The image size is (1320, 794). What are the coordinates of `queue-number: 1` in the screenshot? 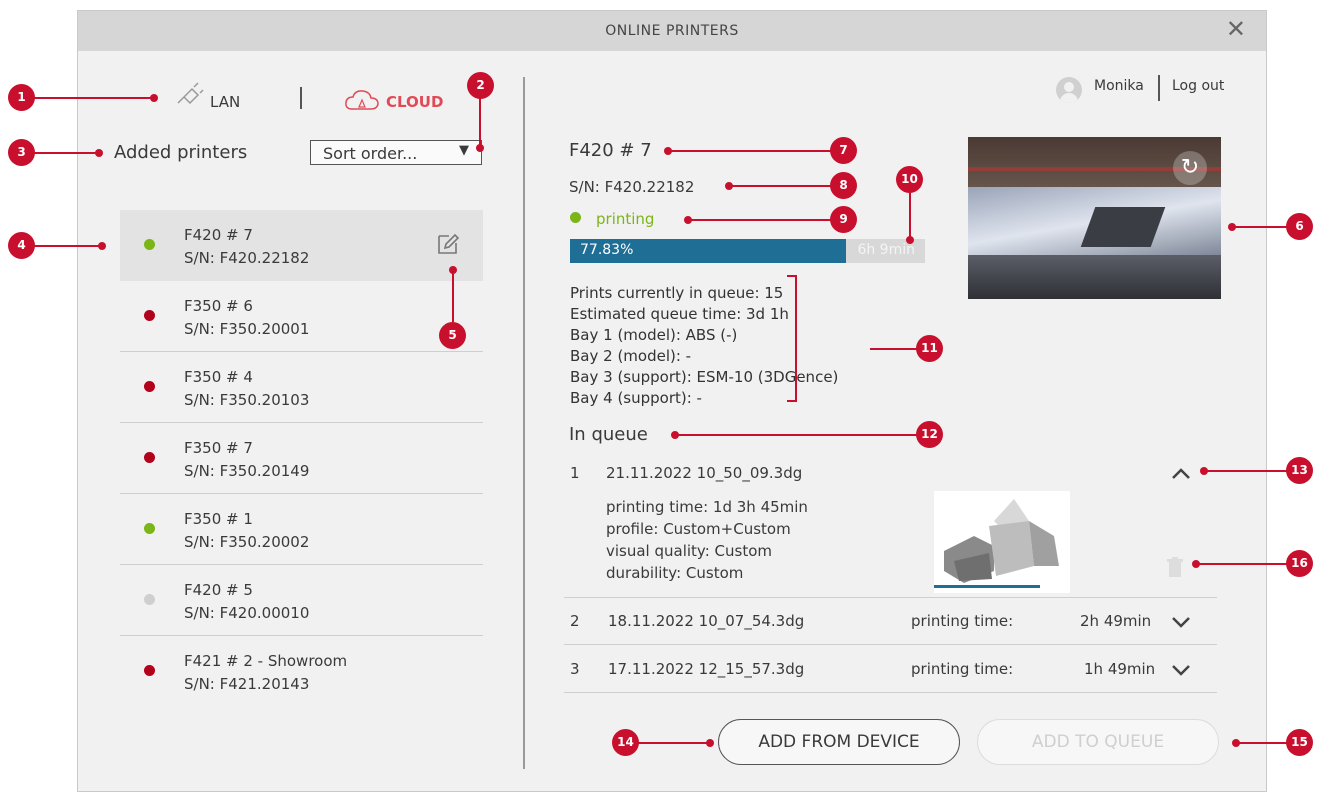 It's located at (575, 473).